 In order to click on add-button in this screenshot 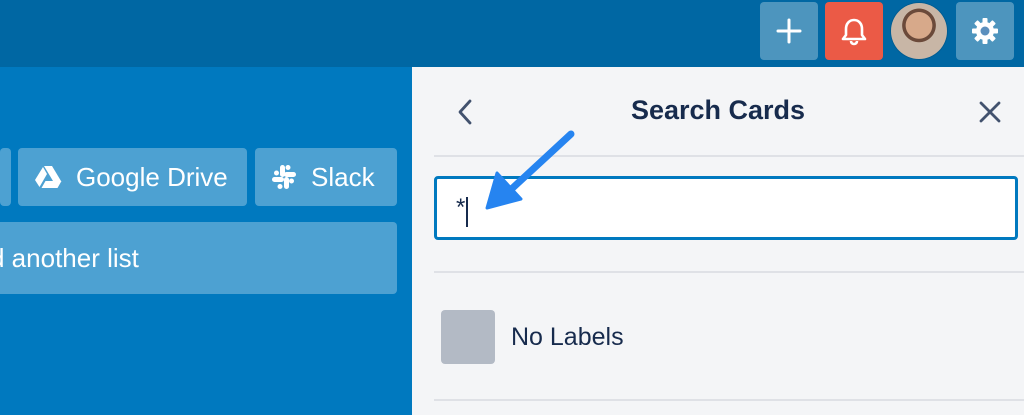, I will do `click(789, 31)`.